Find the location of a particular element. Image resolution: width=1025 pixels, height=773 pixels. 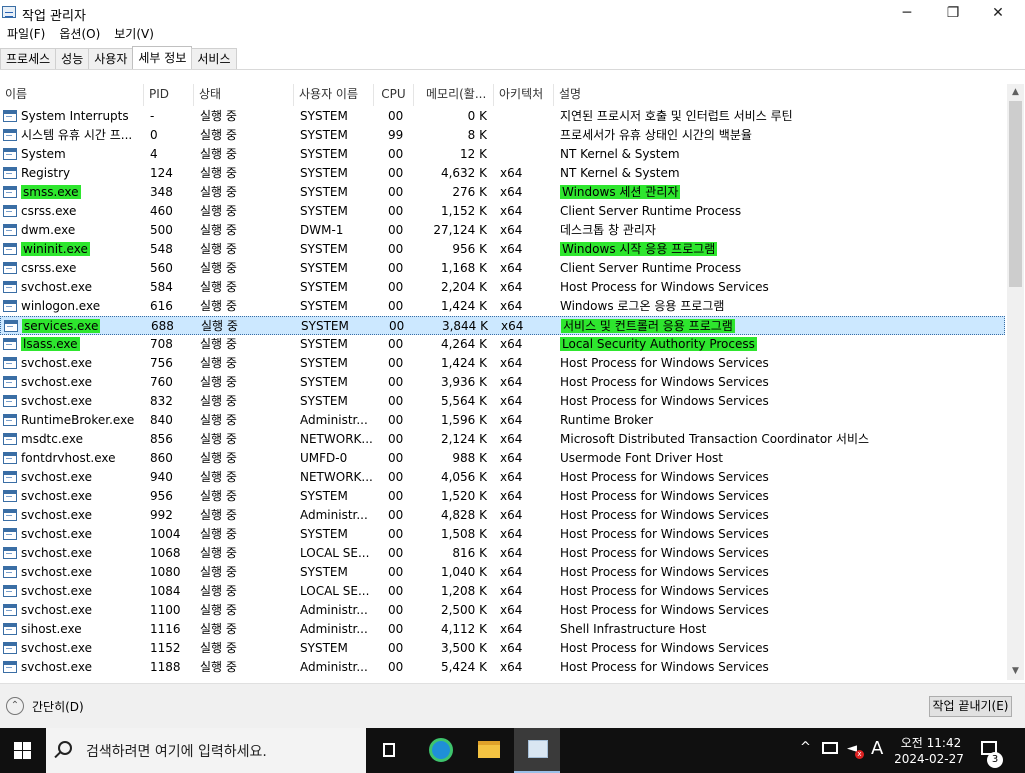

show-hidden-icons-chevron-icon: ^ is located at coordinates (805, 747).